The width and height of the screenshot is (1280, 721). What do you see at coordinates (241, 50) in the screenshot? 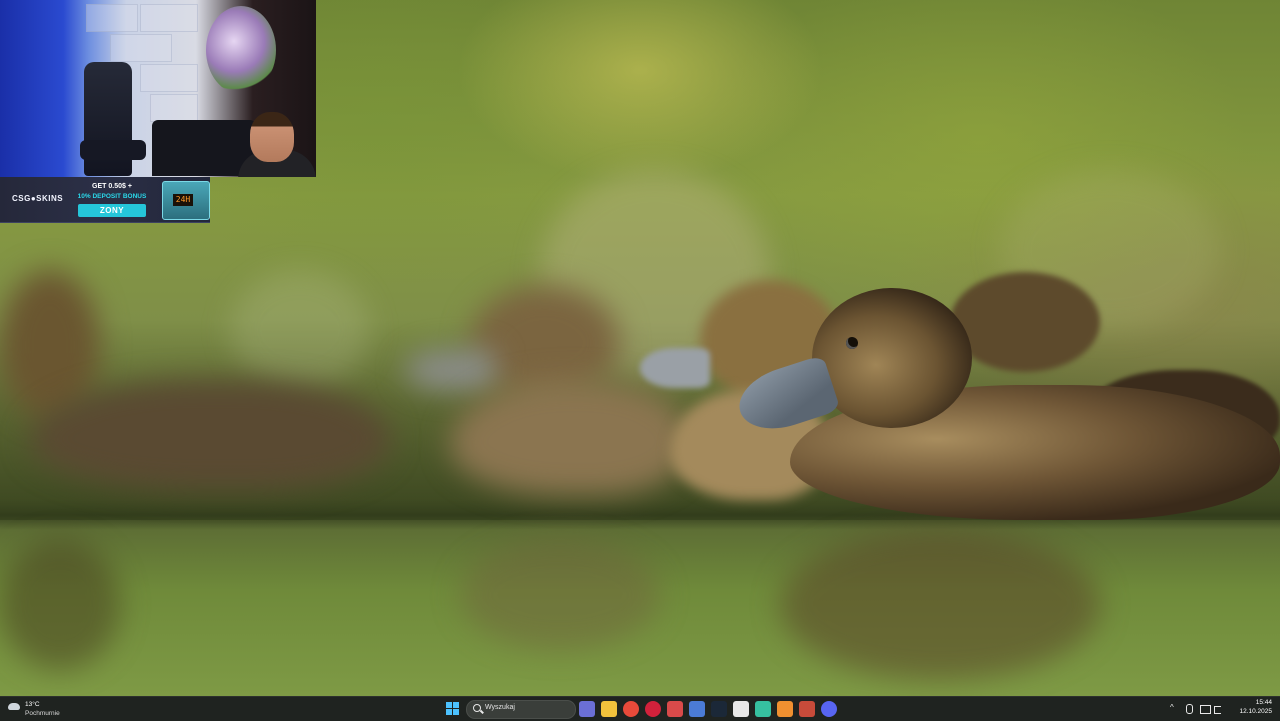
I see `plant` at bounding box center [241, 50].